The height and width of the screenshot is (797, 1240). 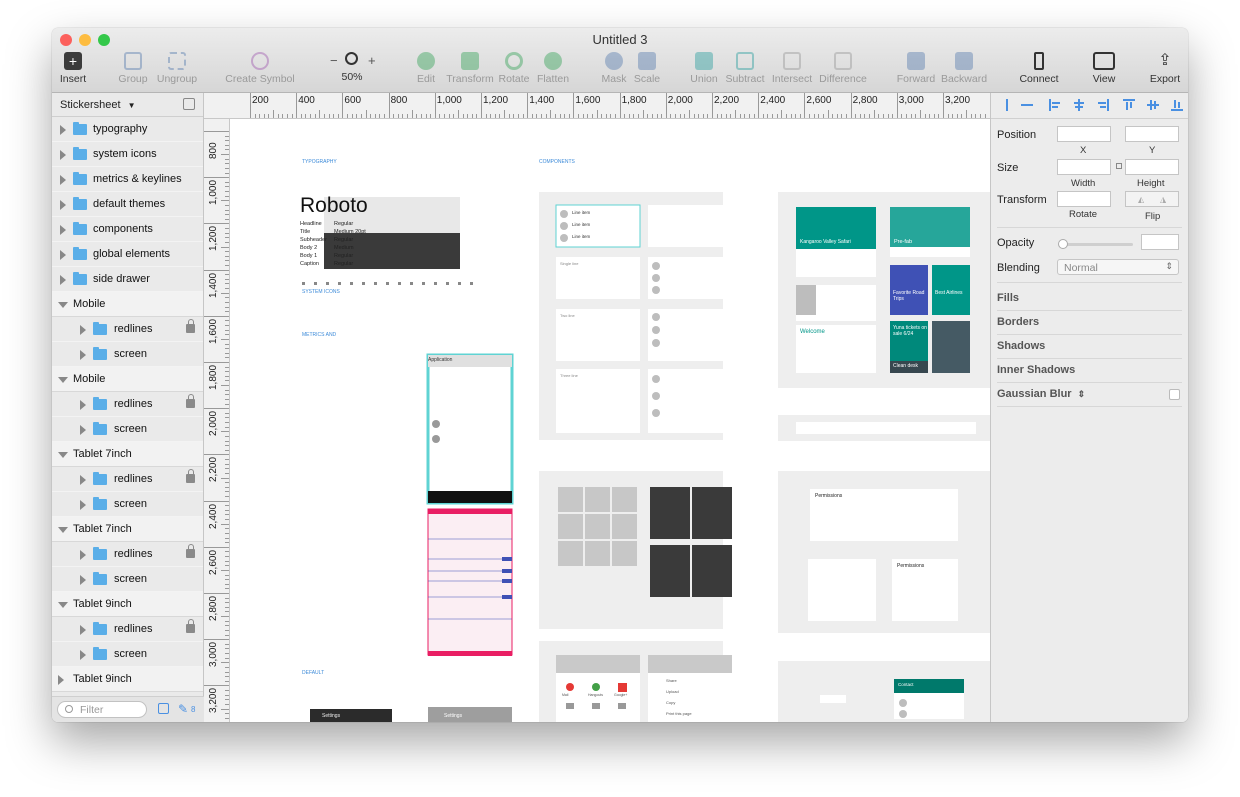 I want to click on subtract-button: Subtract, so click(x=745, y=70).